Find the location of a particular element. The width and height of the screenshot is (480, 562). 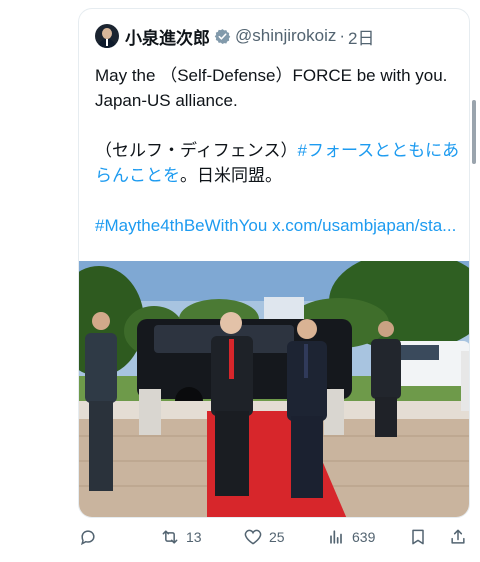

views-chart-icon is located at coordinates (336, 537).